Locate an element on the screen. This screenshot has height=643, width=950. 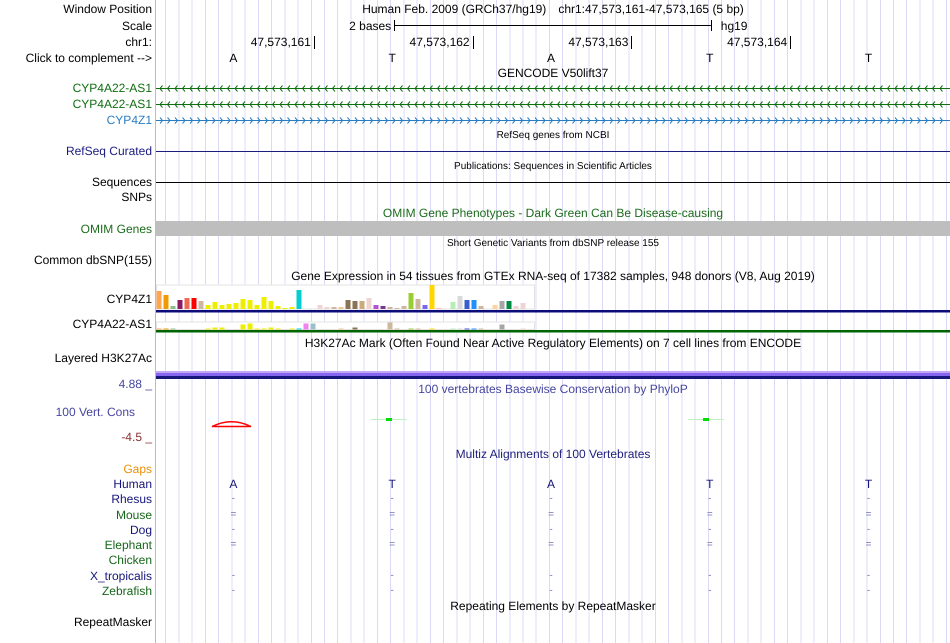
track-title: Repeating Elements by RepeatMasker is located at coordinates (553, 606).